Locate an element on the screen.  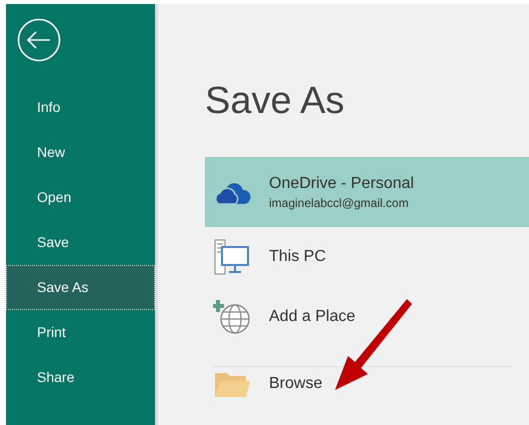
computer-icon is located at coordinates (232, 257).